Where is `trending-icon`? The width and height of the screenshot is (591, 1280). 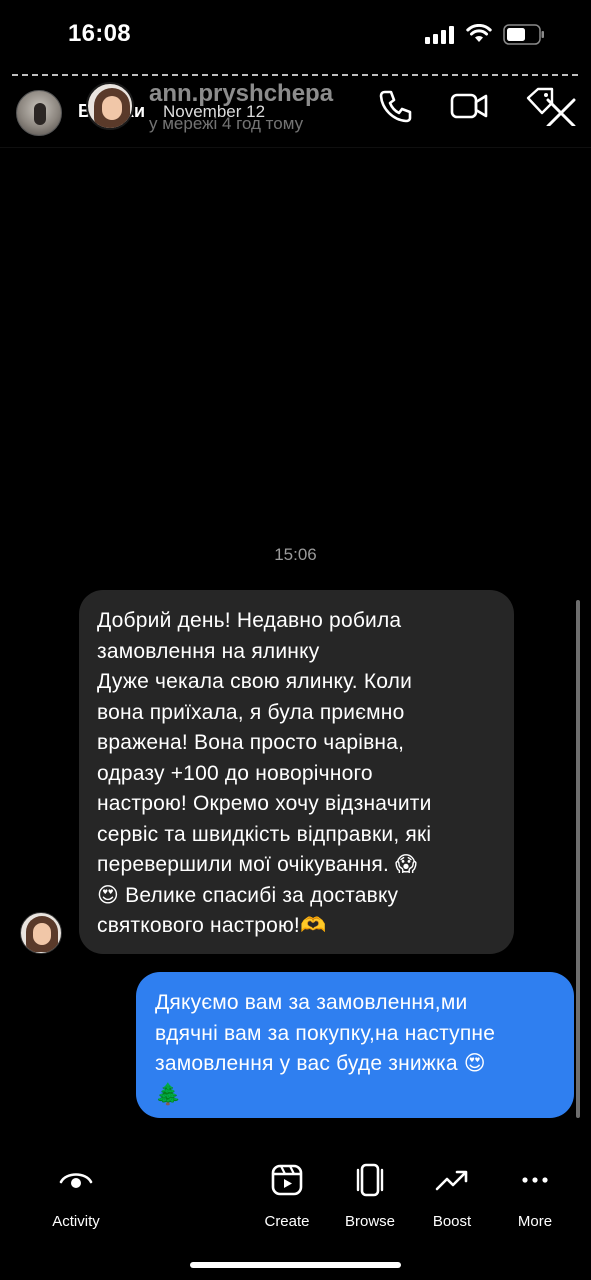 trending-icon is located at coordinates (451, 1180).